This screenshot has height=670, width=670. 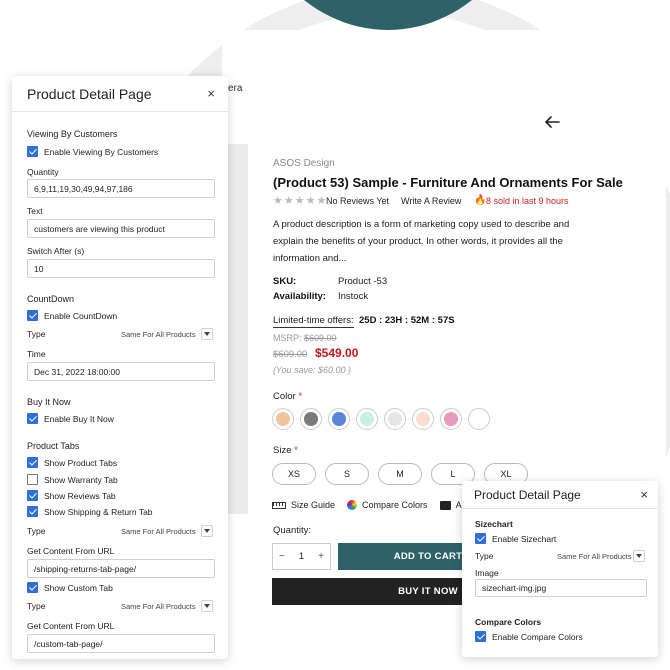 I want to click on show-reviews-tab-checkbox: Show Reviews Tab, so click(x=71, y=495).